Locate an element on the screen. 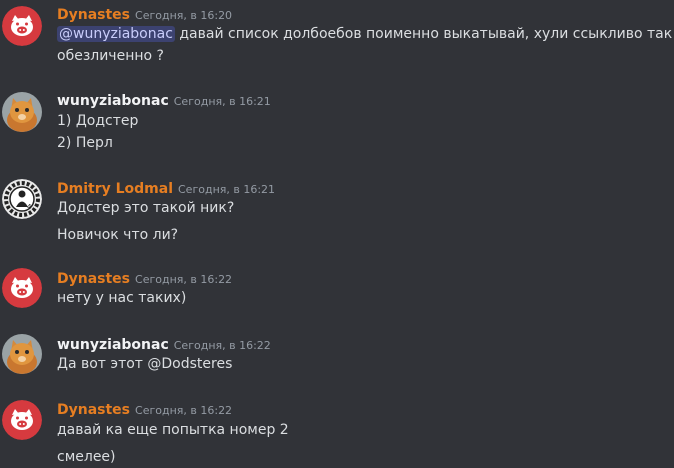 The width and height of the screenshot is (674, 468). author-name: Dmitry Lodmal is located at coordinates (115, 189).